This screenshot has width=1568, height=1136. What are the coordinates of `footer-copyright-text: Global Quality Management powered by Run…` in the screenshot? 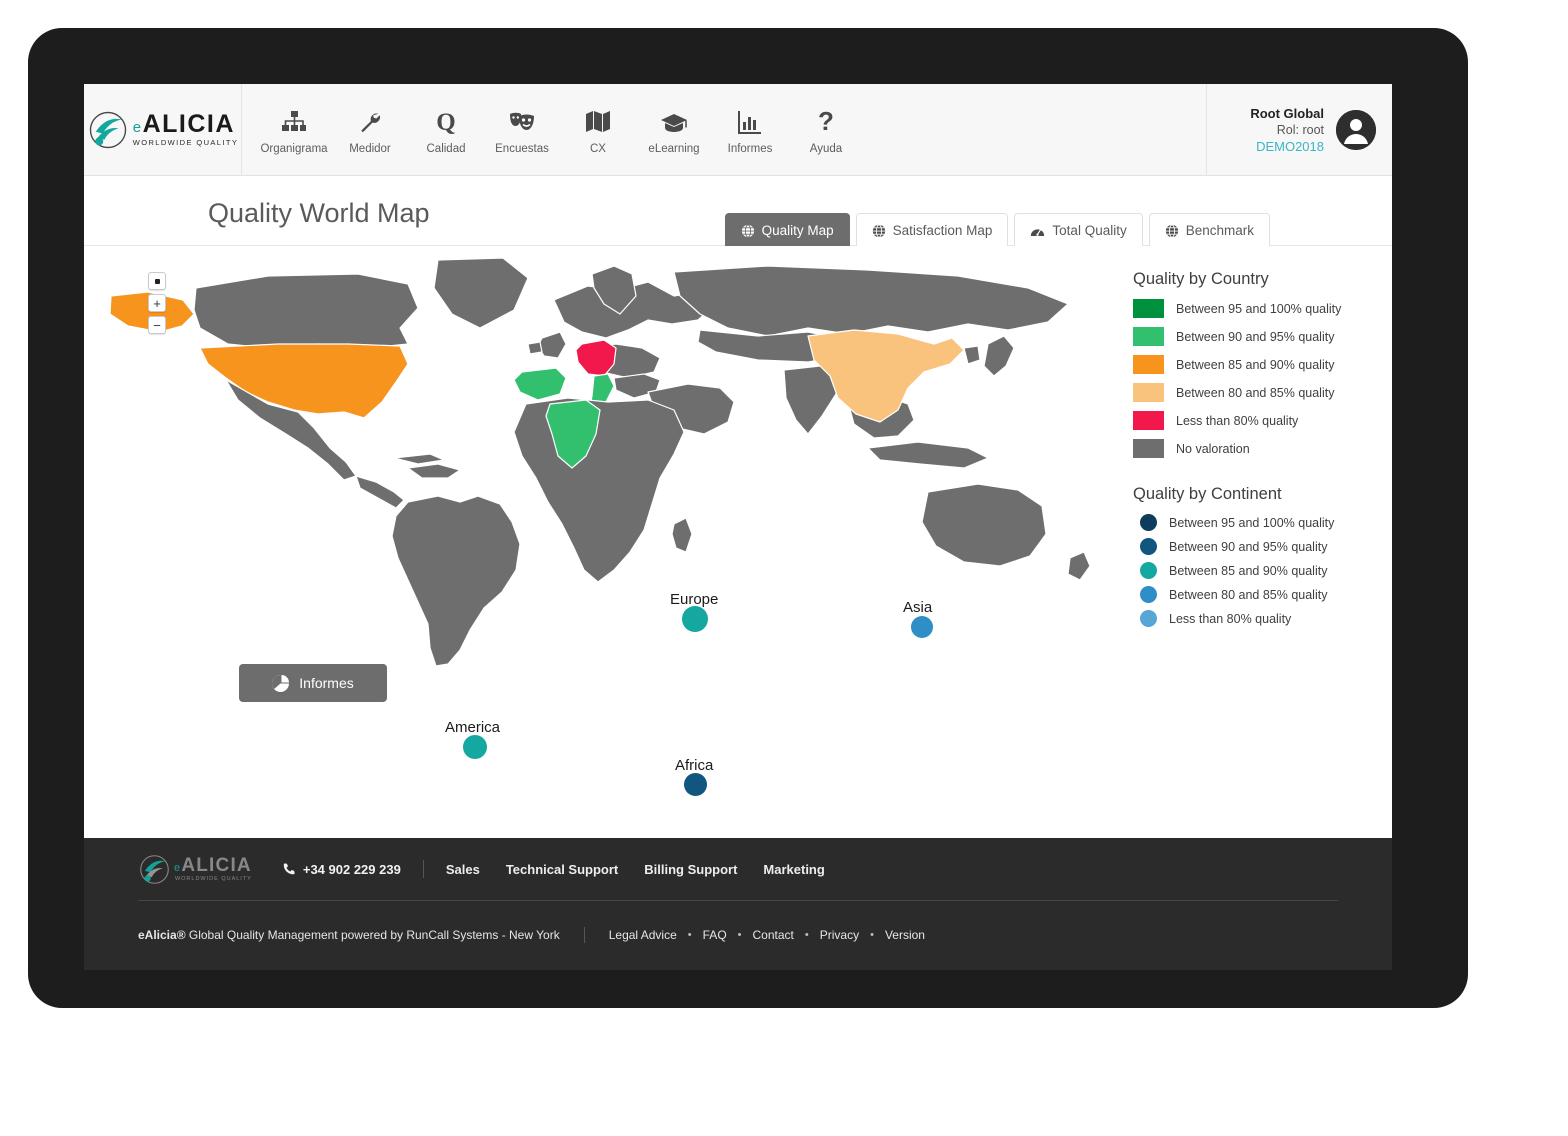 It's located at (374, 934).